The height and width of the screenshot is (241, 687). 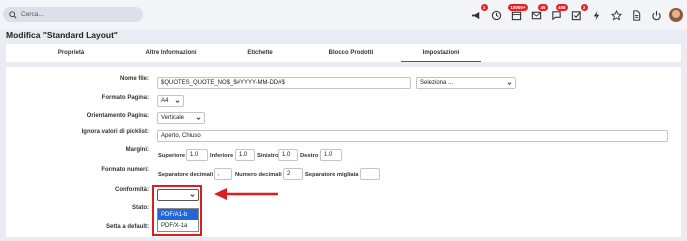 I want to click on separatore-migliaia-input, so click(x=370, y=174).